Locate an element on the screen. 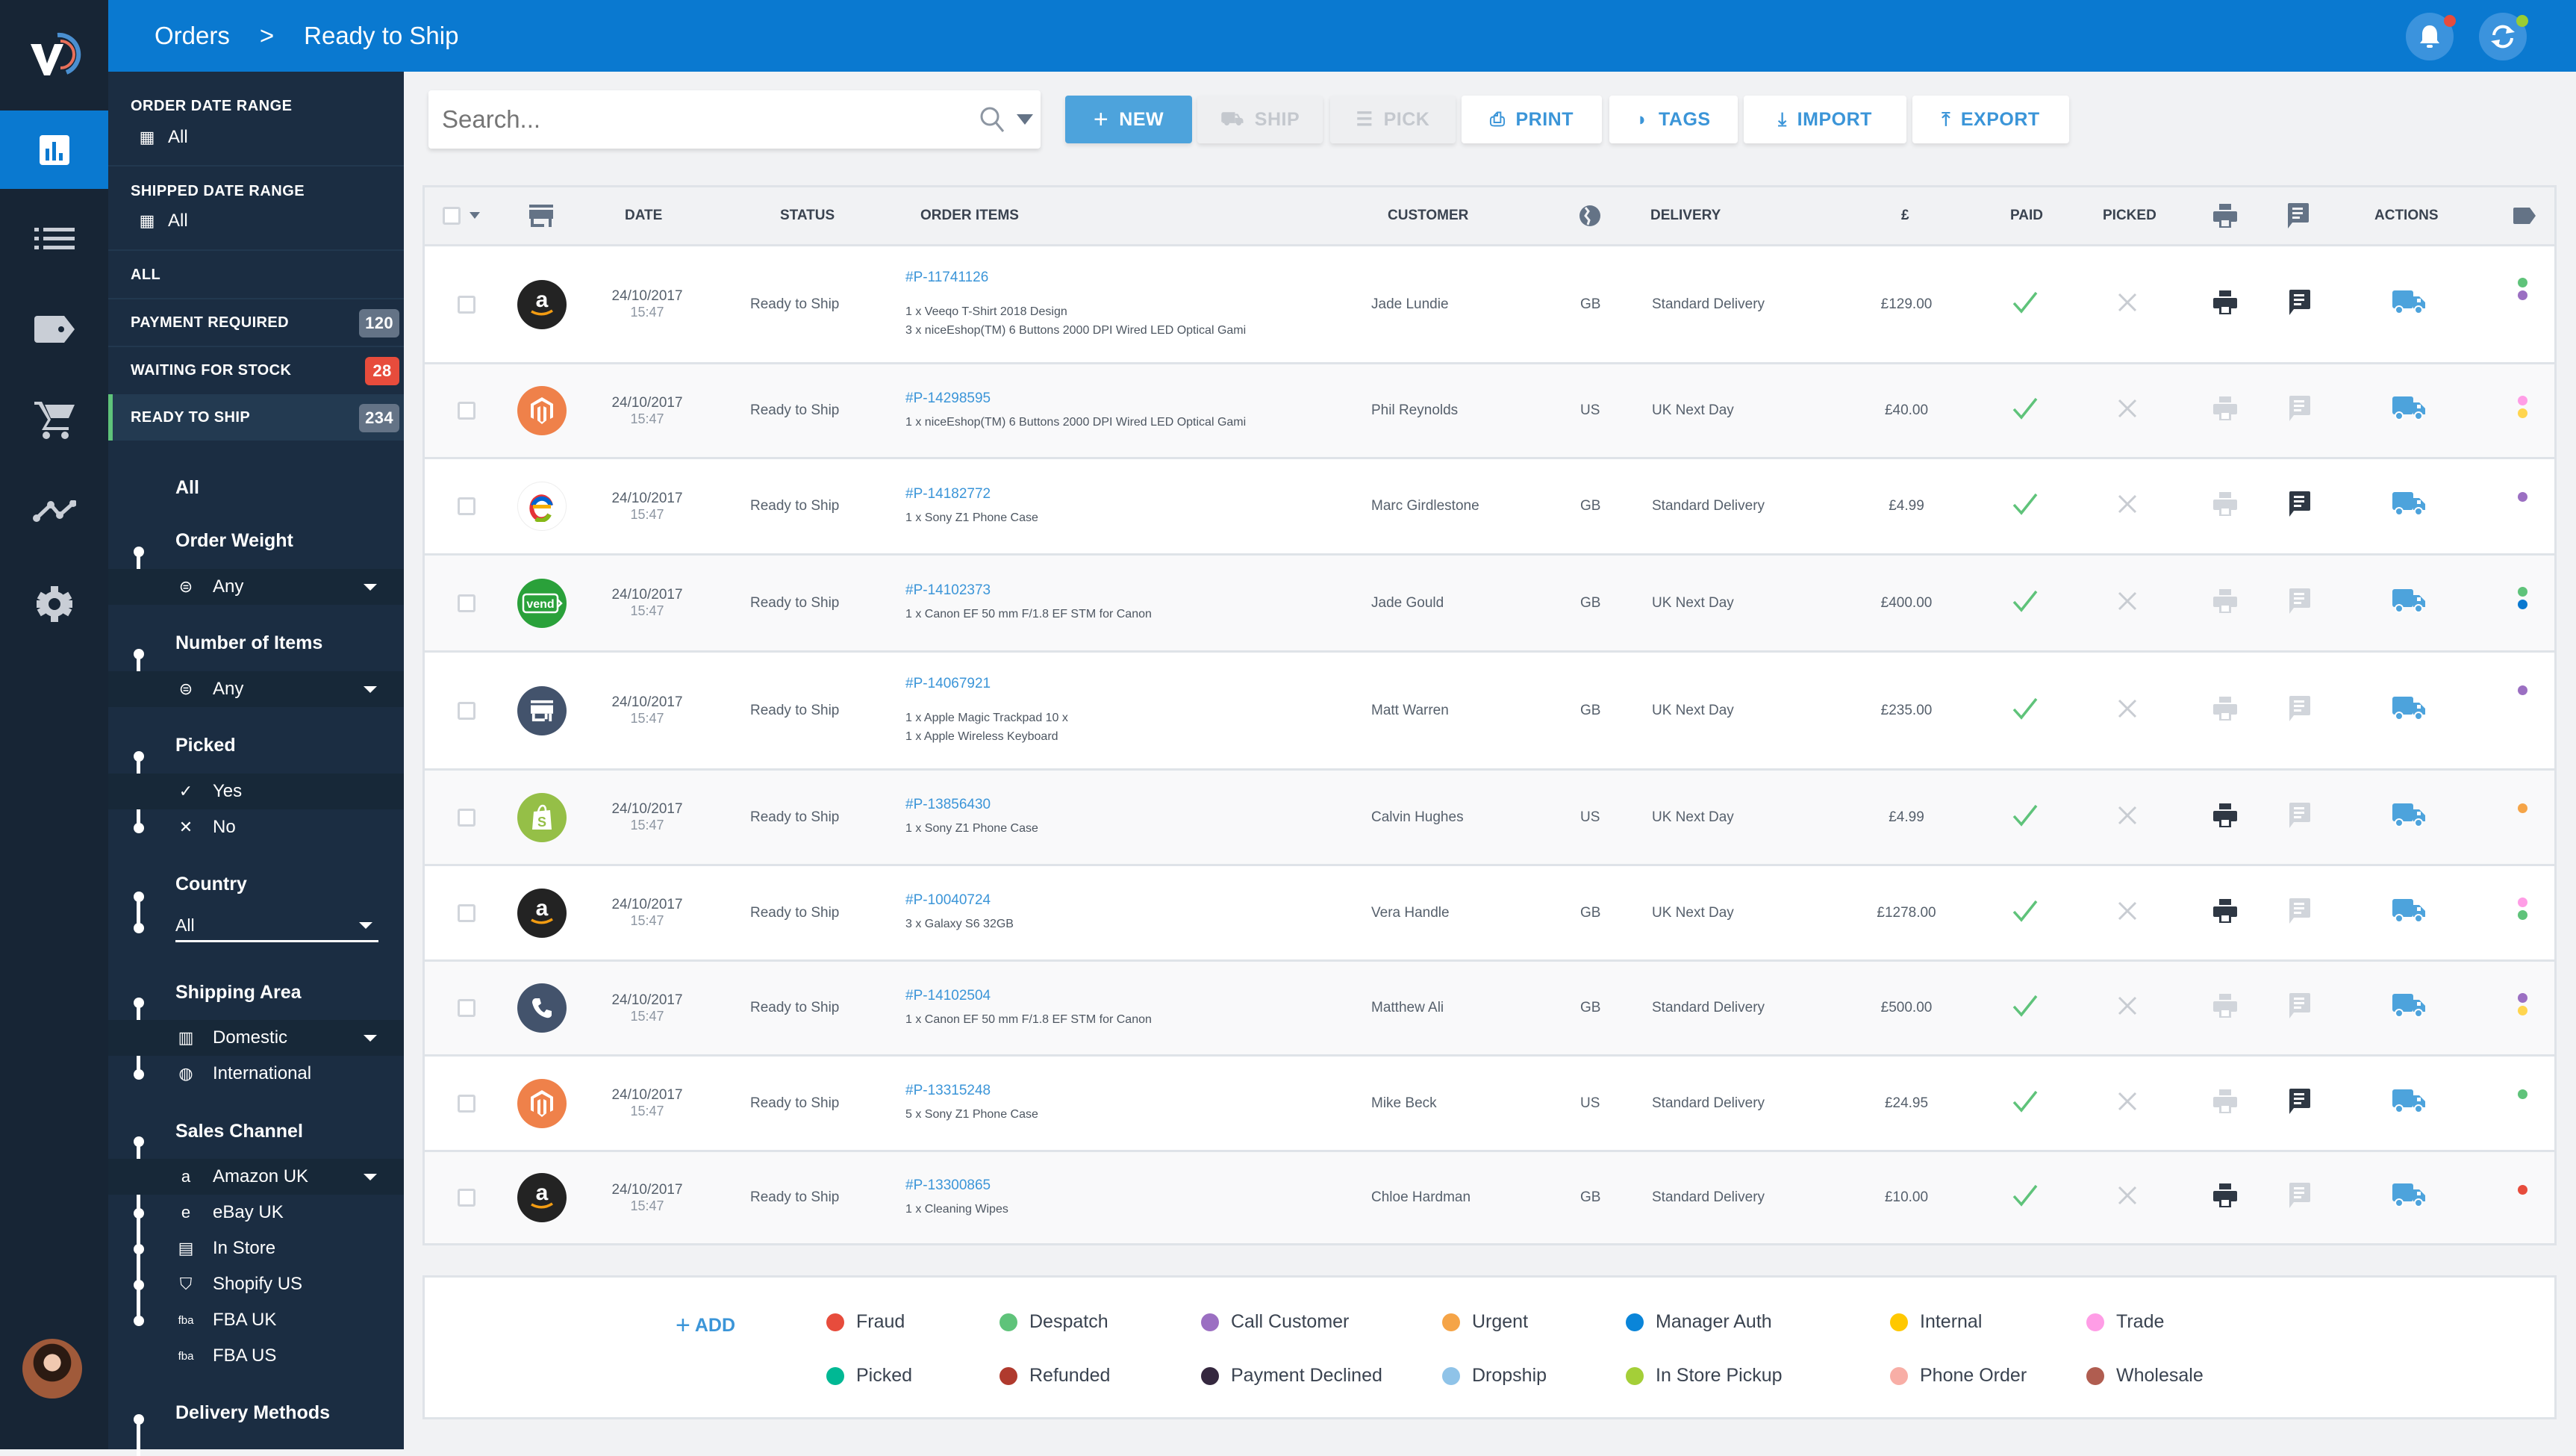 This screenshot has width=2576, height=1456. sales-channel-ebay-uk: e eBay UK is located at coordinates (256, 1213).